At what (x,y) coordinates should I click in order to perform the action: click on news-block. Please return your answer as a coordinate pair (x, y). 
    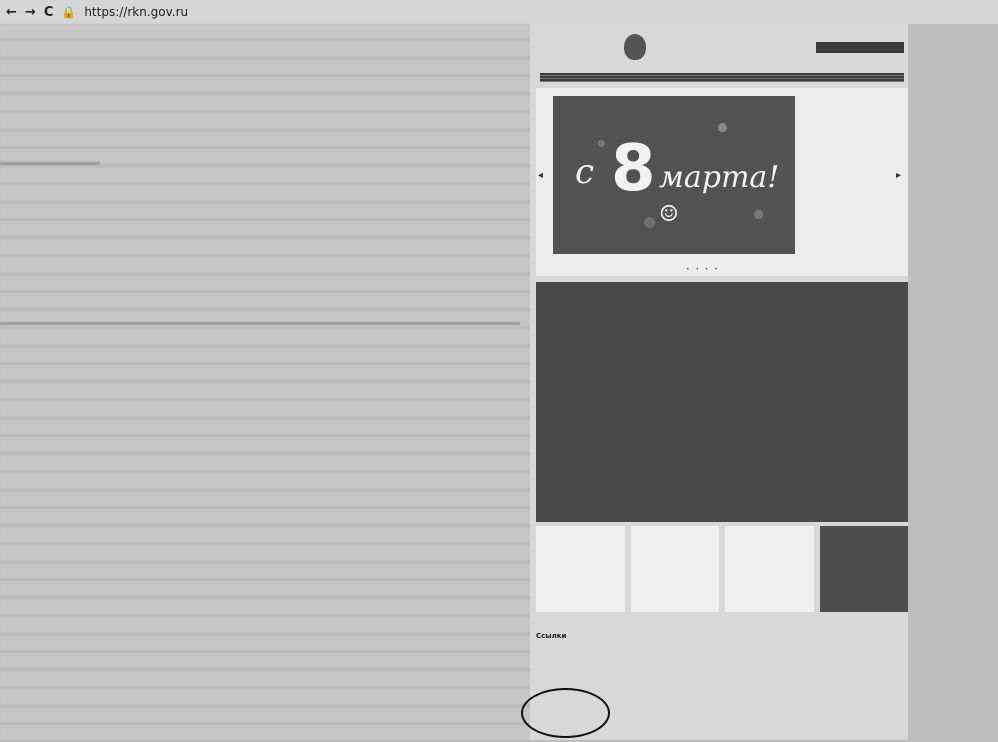
    Looking at the image, I should click on (722, 402).